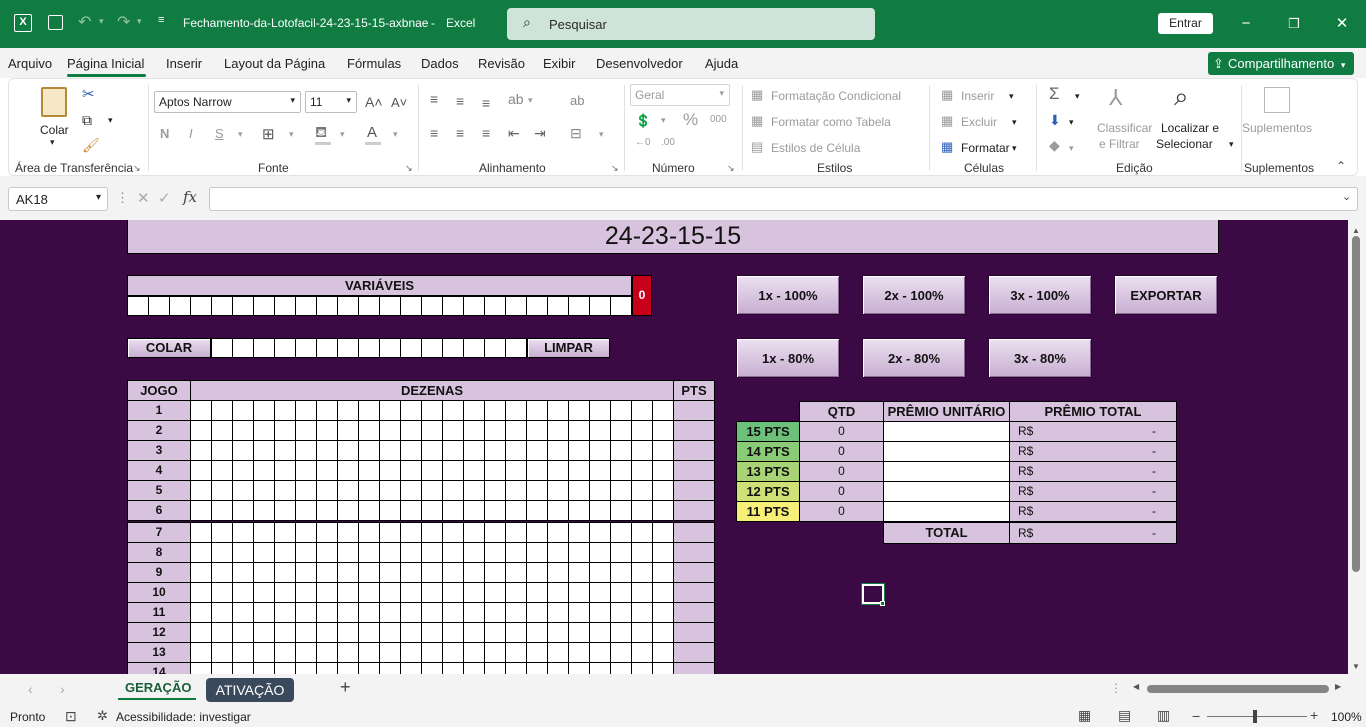 Image resolution: width=1366 pixels, height=727 pixels. I want to click on cut-icon: ✂, so click(88, 94).